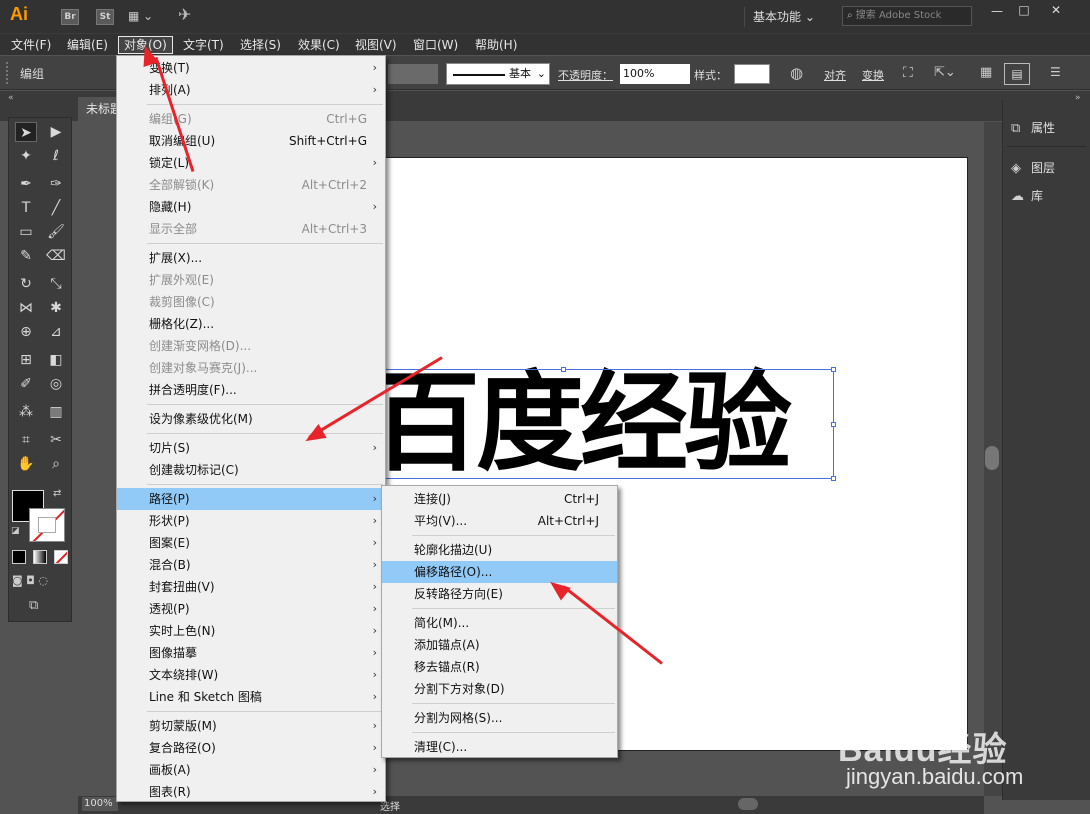  I want to click on menu-item: 实时上色(N) ›, so click(251, 631).